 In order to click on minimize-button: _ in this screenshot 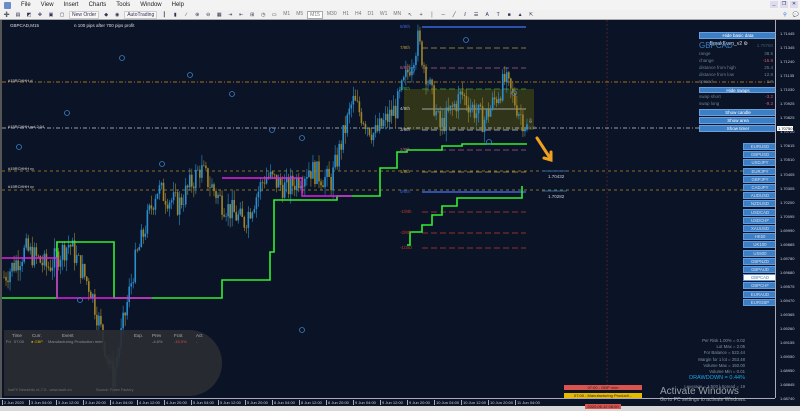, I will do `click(774, 4)`.